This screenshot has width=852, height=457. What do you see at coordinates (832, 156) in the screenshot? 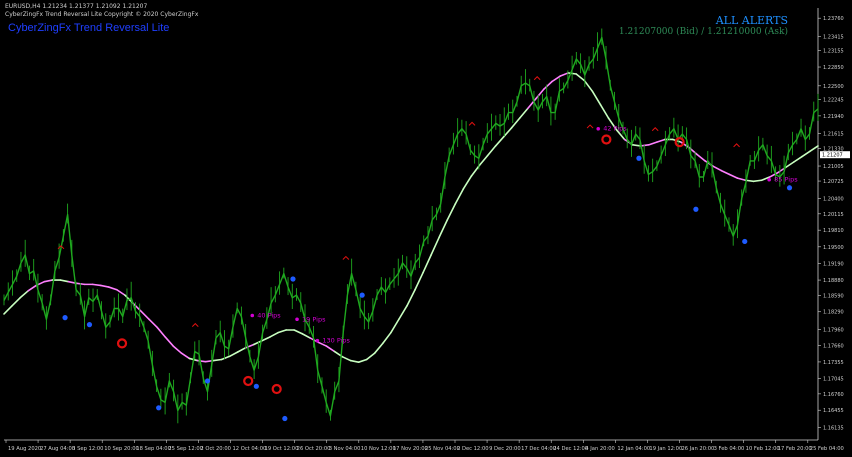
I see `current-price-label: 1.21207` at bounding box center [832, 156].